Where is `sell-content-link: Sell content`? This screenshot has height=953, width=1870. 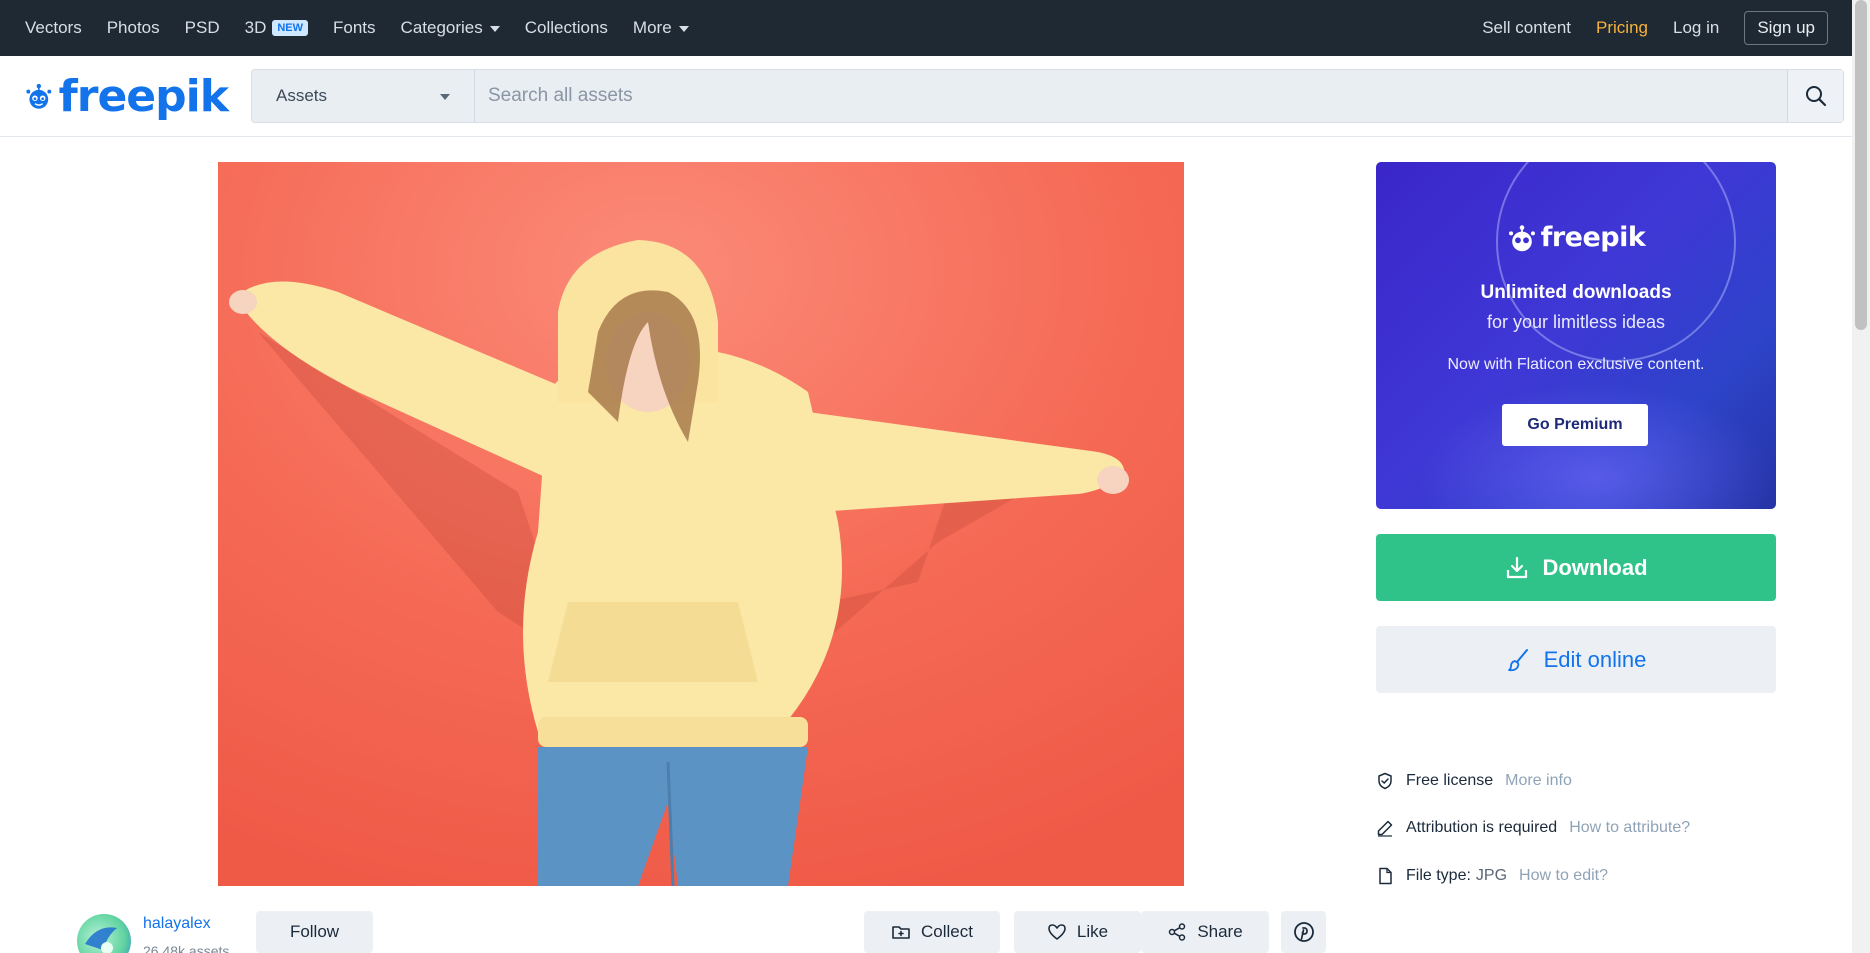 sell-content-link: Sell content is located at coordinates (1526, 28).